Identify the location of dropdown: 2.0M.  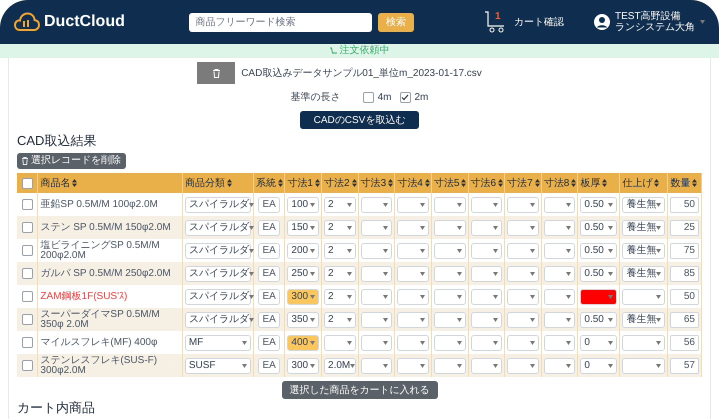
(340, 366).